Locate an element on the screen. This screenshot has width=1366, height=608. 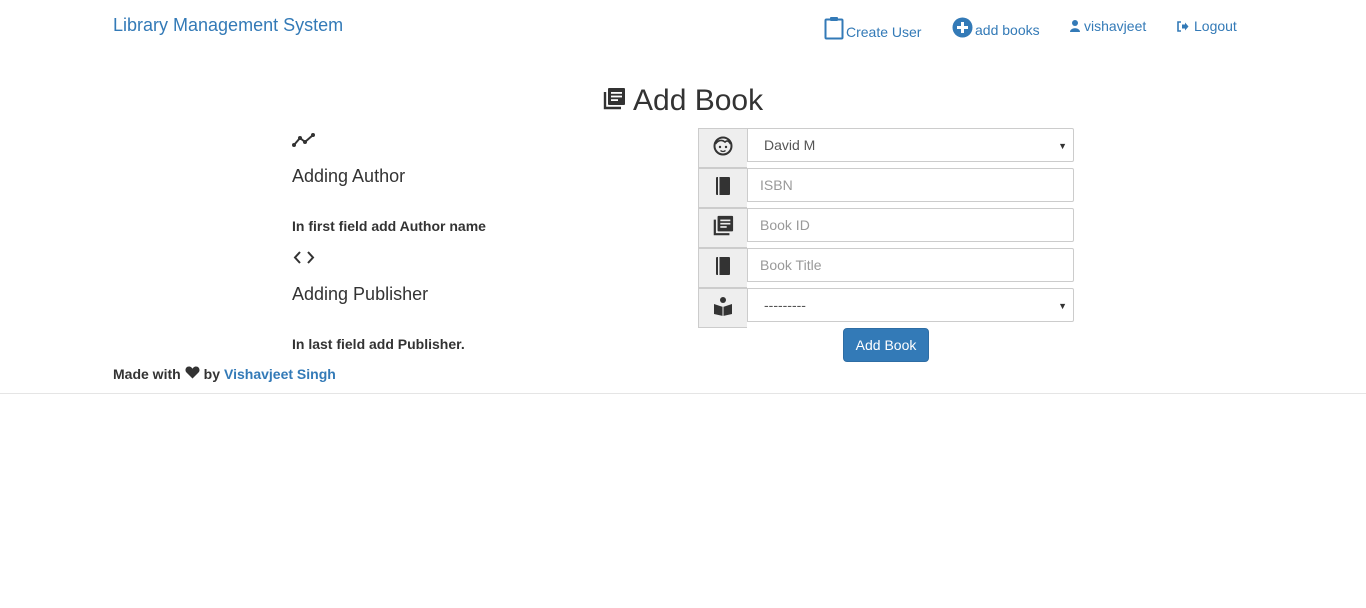
publisher-addon is located at coordinates (722, 308).